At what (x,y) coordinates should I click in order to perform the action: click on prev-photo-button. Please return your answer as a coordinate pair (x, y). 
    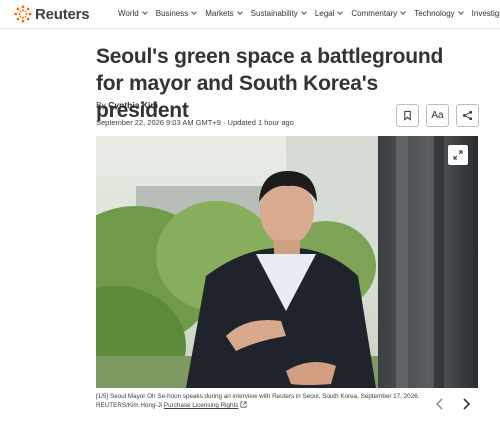
    Looking at the image, I should click on (440, 404).